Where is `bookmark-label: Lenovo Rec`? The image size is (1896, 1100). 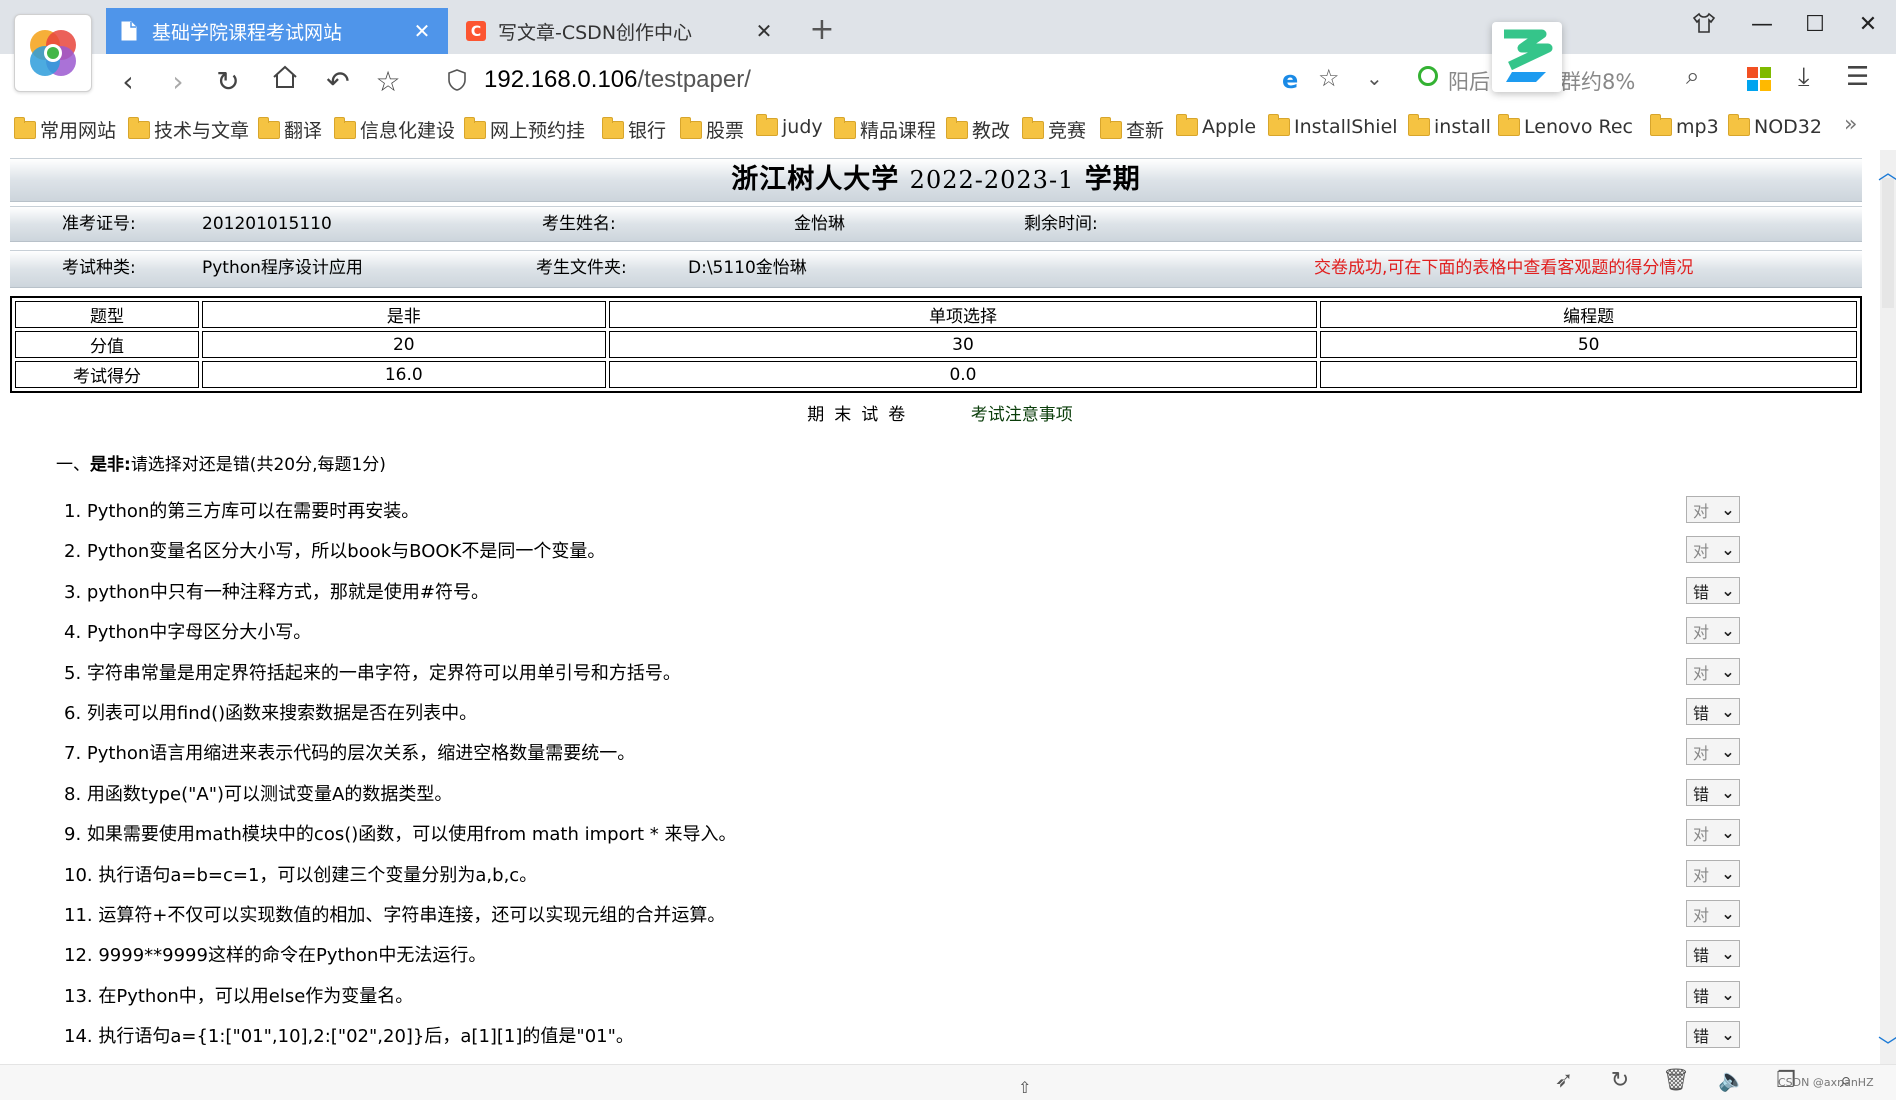
bookmark-label: Lenovo Rec is located at coordinates (1578, 127).